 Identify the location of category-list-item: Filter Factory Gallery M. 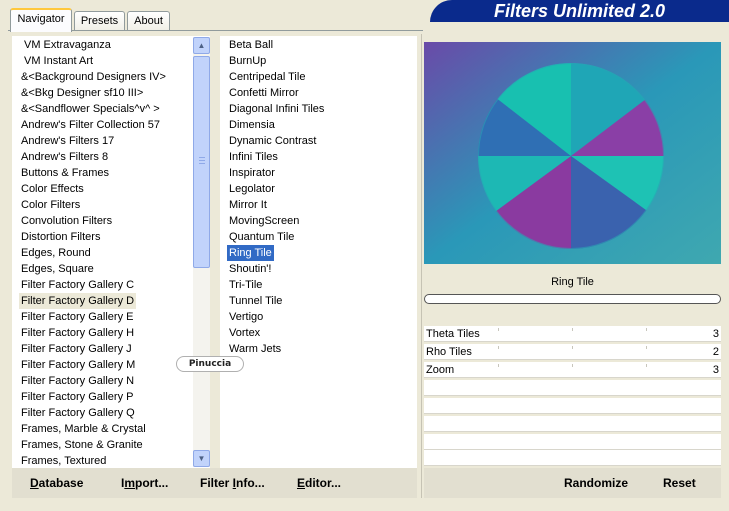
(78, 365).